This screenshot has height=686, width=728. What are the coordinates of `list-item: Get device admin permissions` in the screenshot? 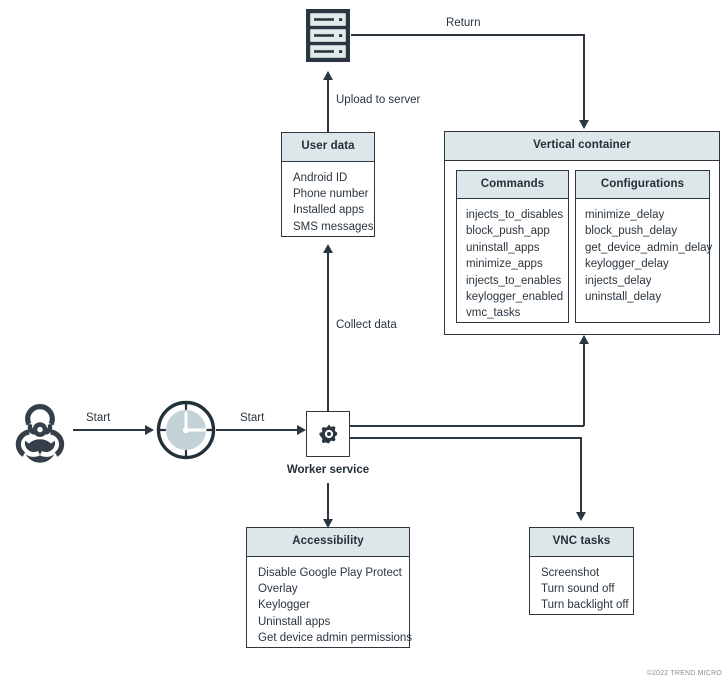 It's located at (335, 638).